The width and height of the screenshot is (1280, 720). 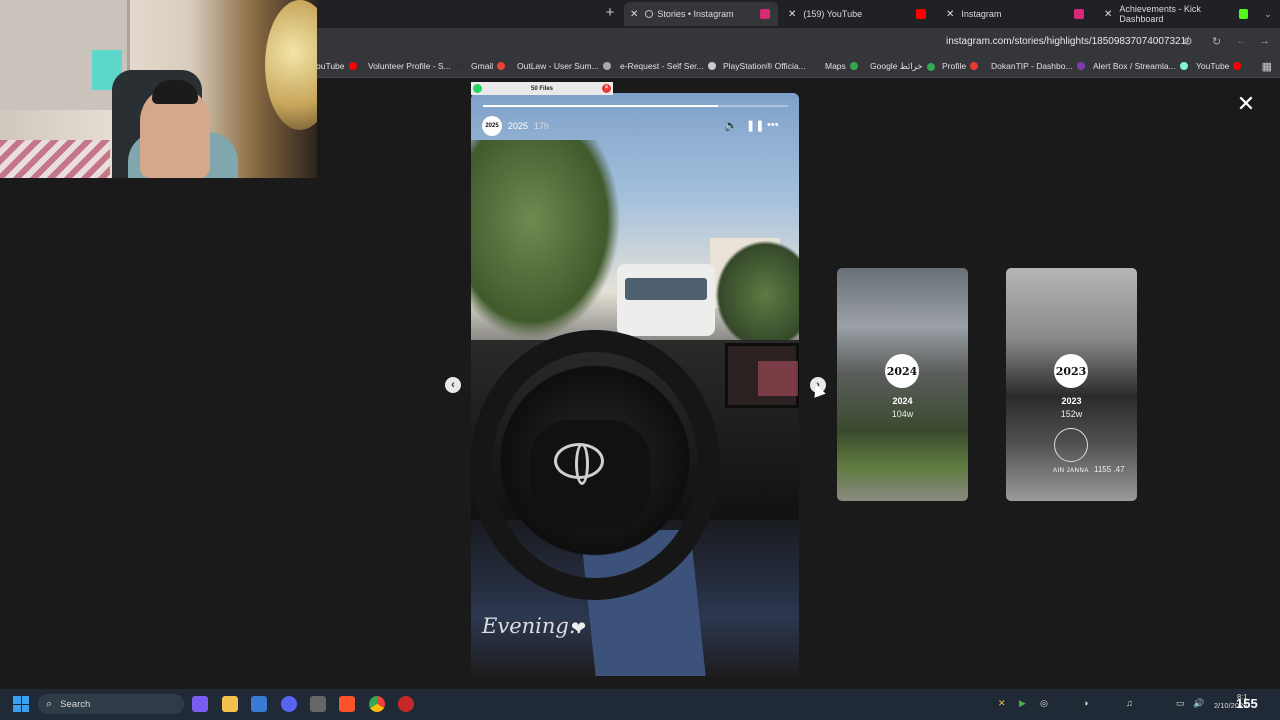 I want to click on highlight-label: 2024, so click(x=902, y=401).